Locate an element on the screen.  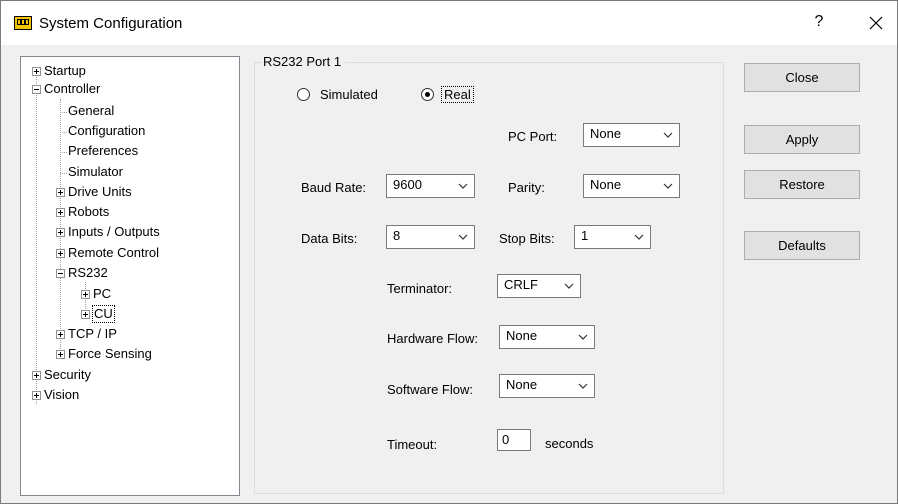
hardware-flow-label: Hardware Flow: is located at coordinates (433, 338).